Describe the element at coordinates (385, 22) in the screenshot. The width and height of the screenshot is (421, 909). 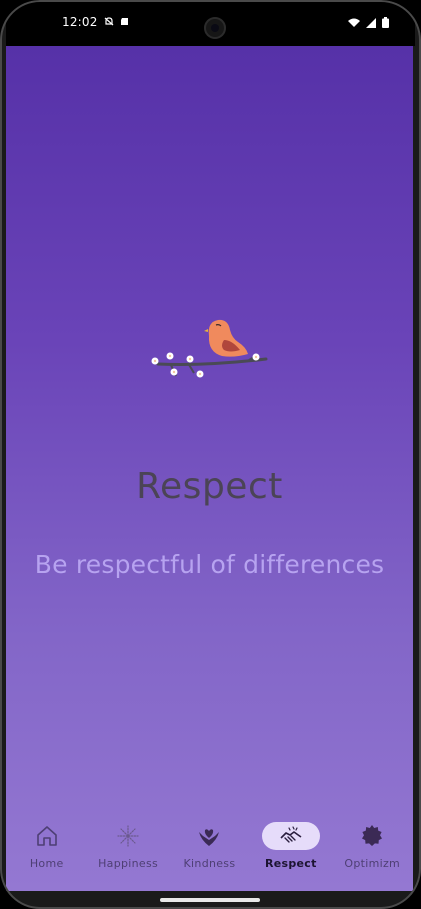
I see `battery-icon` at that location.